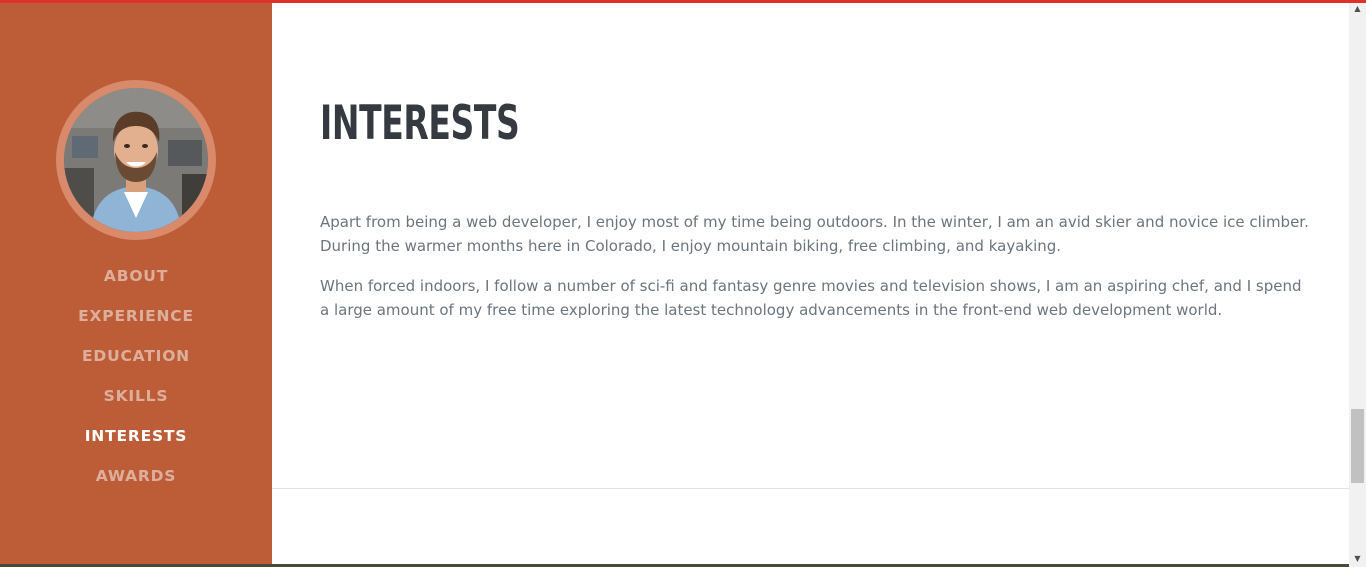  I want to click on nav-item-about: ABOUT, so click(136, 278).